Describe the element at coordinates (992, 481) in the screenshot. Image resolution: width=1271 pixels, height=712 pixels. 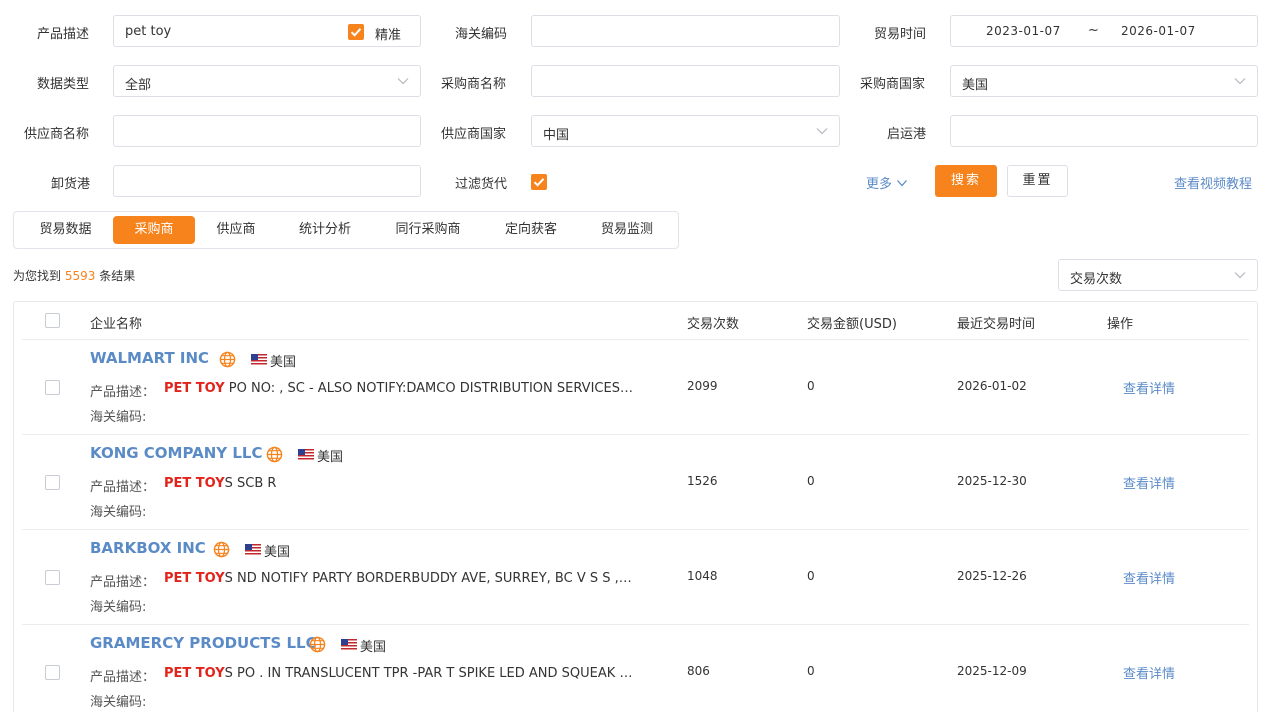
I see `last-trade-date: 2025-12-30` at that location.